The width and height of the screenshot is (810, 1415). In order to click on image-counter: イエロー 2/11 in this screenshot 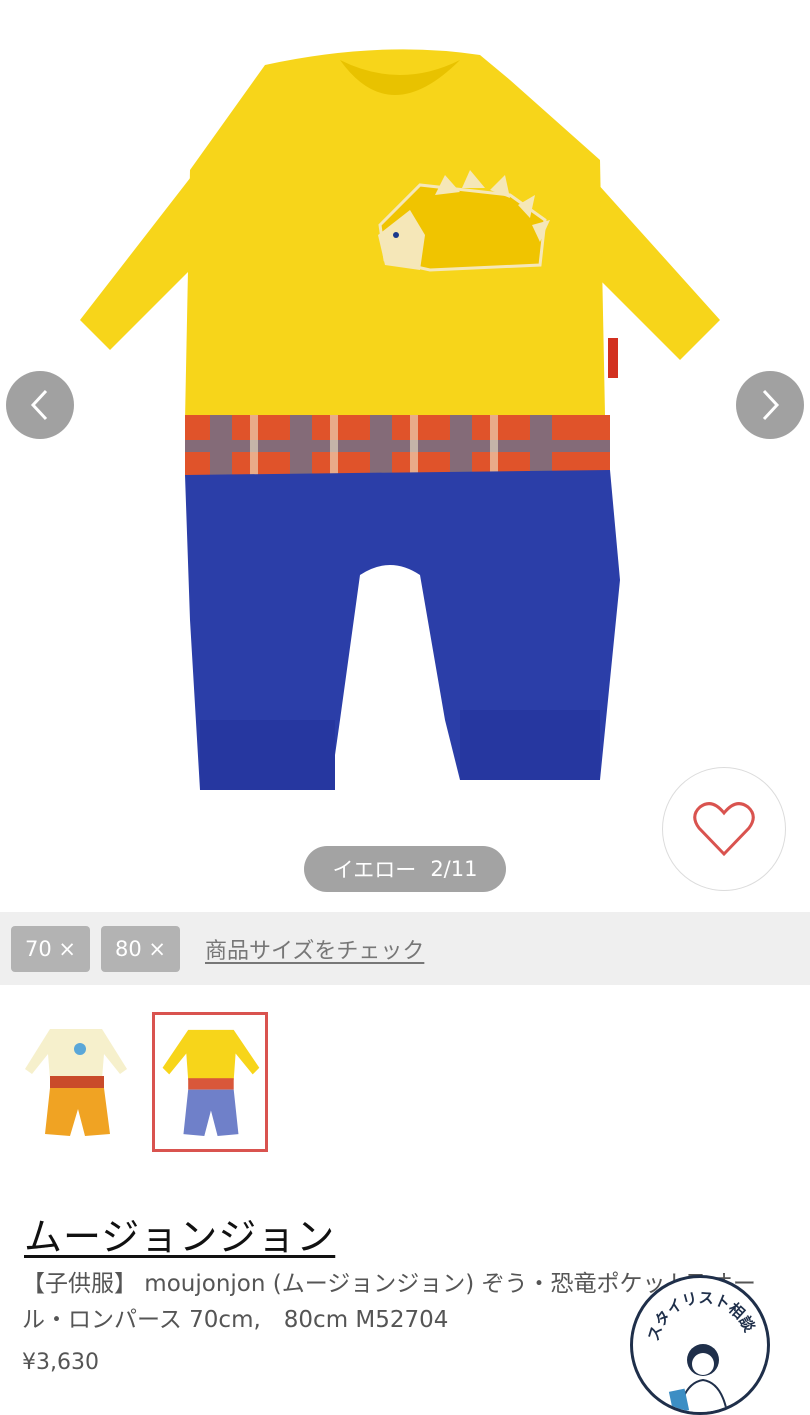, I will do `click(405, 869)`.